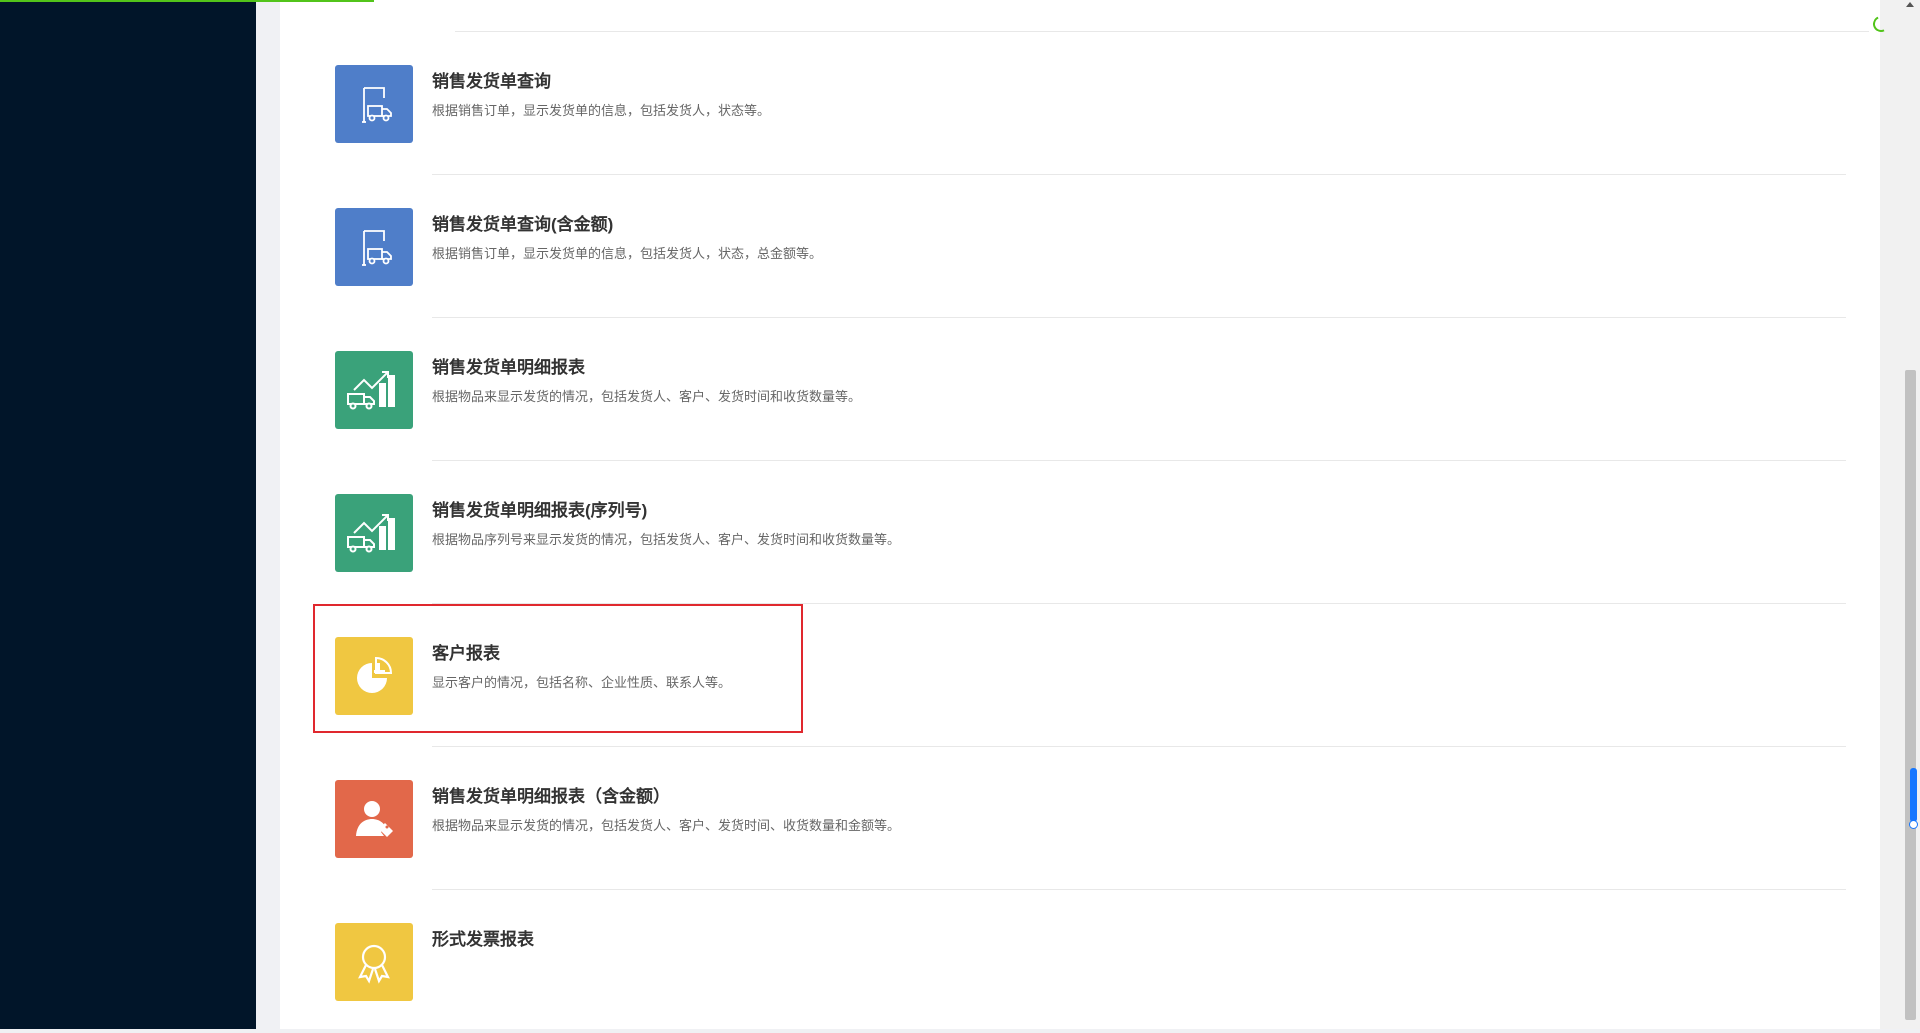  What do you see at coordinates (466, 651) in the screenshot?
I see `report-title: 客户报表` at bounding box center [466, 651].